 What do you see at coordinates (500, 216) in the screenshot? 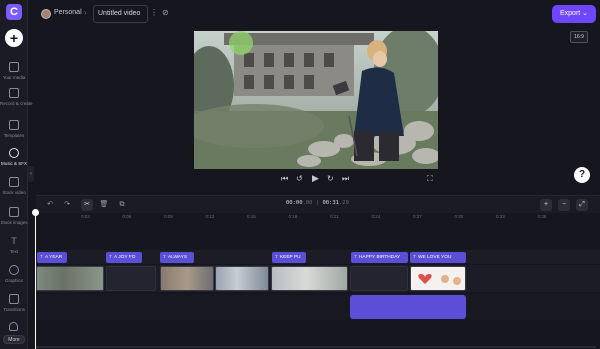
I see `ruler-tick-label: 0:33` at bounding box center [500, 216].